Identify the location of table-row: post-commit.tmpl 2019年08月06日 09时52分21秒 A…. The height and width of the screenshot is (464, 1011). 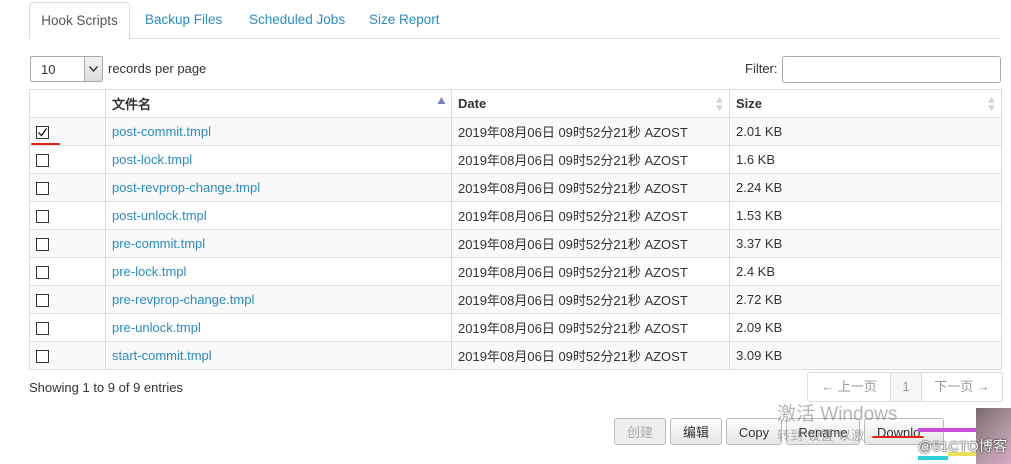
(515, 131).